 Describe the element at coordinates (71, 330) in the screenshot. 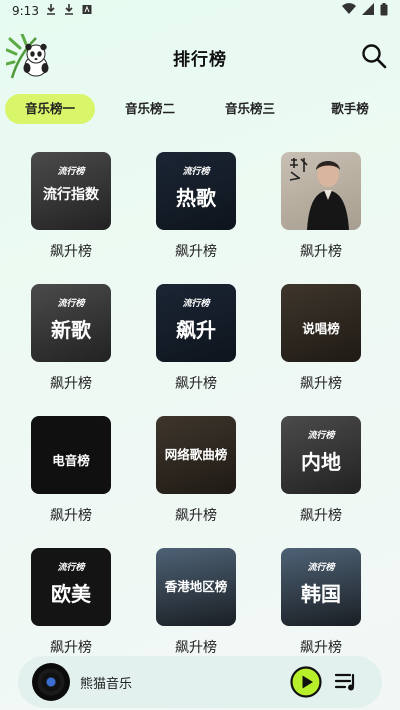

I see `cover-title: 新歌` at that location.